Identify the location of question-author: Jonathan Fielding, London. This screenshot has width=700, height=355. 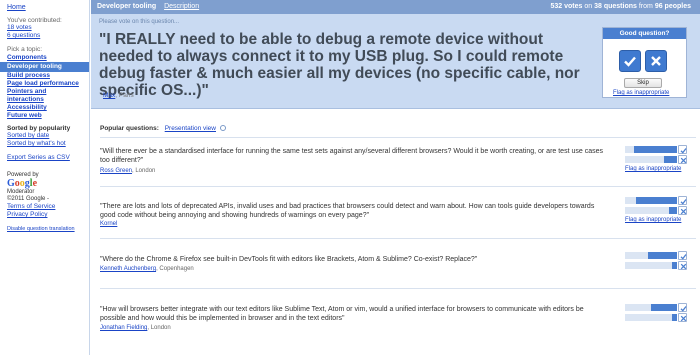
(135, 328).